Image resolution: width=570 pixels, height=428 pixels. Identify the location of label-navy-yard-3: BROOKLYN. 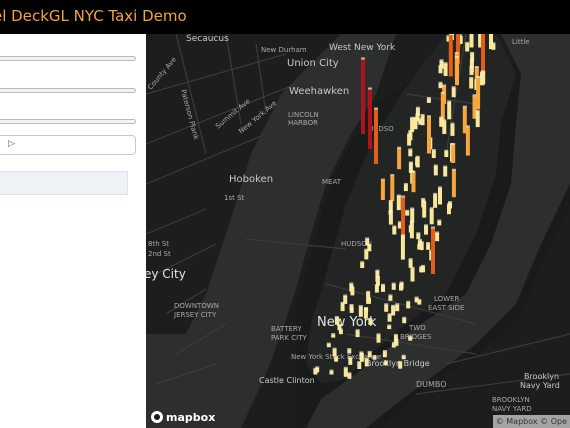
(511, 400).